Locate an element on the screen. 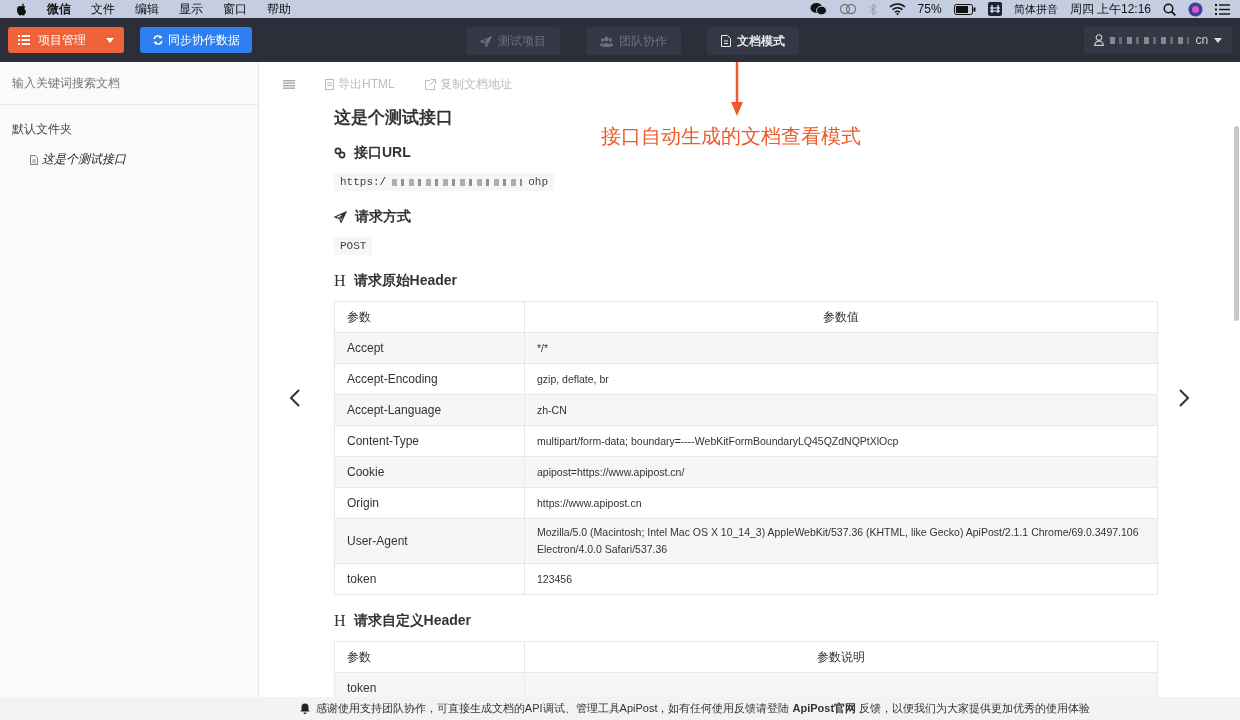 The height and width of the screenshot is (720, 1240). document-title: 这是个测试接口 is located at coordinates (394, 118).